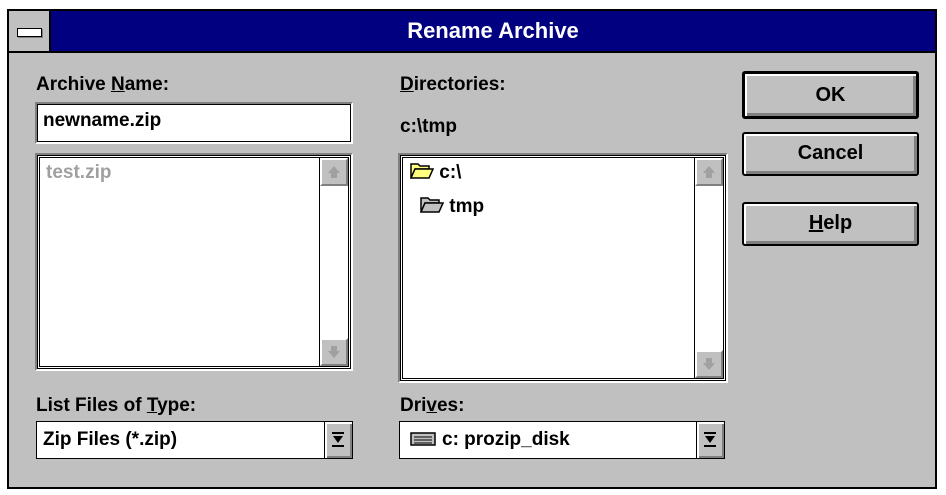 Image resolution: width=946 pixels, height=495 pixels. What do you see at coordinates (830, 154) in the screenshot?
I see `cancel-button: Cancel` at bounding box center [830, 154].